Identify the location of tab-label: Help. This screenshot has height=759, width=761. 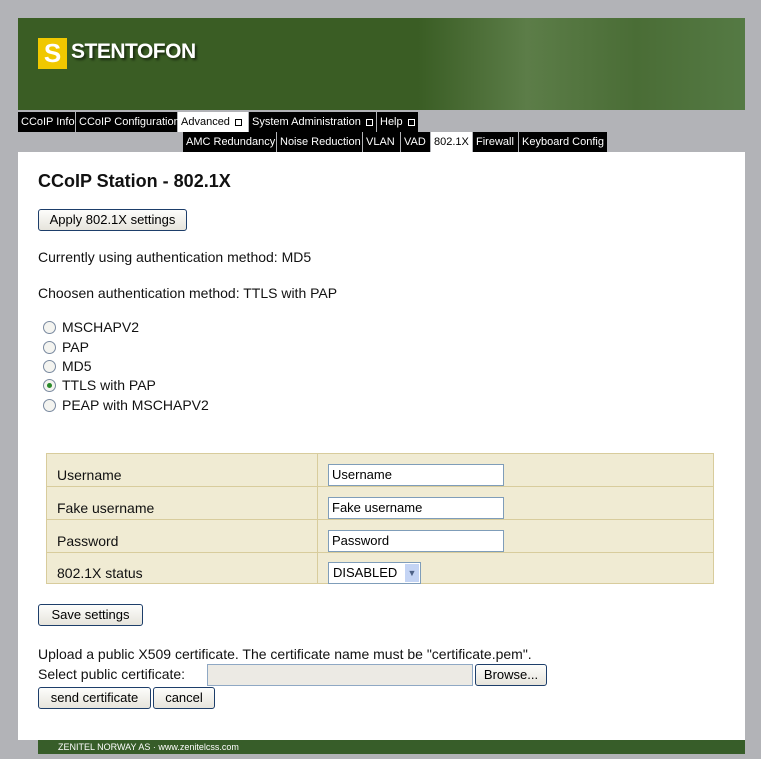
(391, 122).